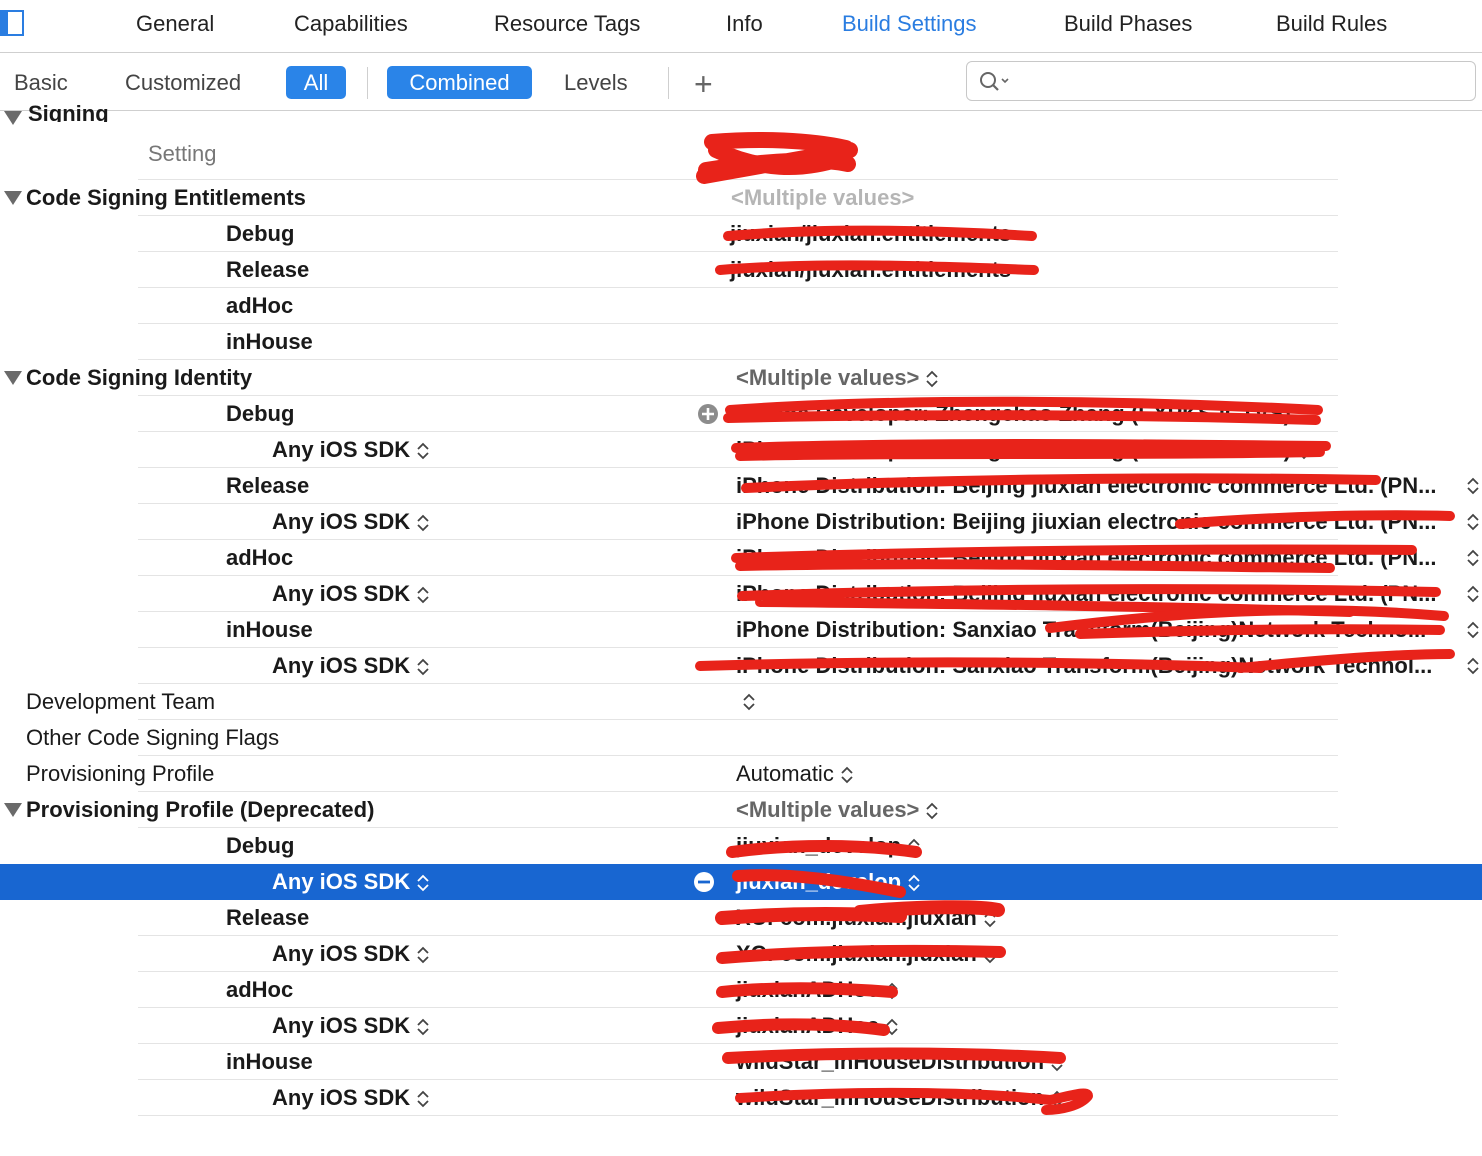  I want to click on search-input, so click(1221, 81).